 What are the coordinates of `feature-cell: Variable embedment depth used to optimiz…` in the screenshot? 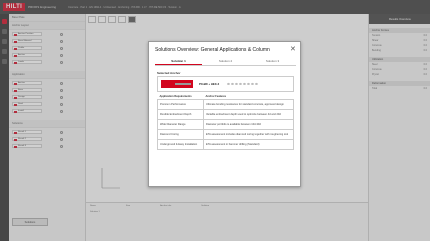 It's located at (248, 114).